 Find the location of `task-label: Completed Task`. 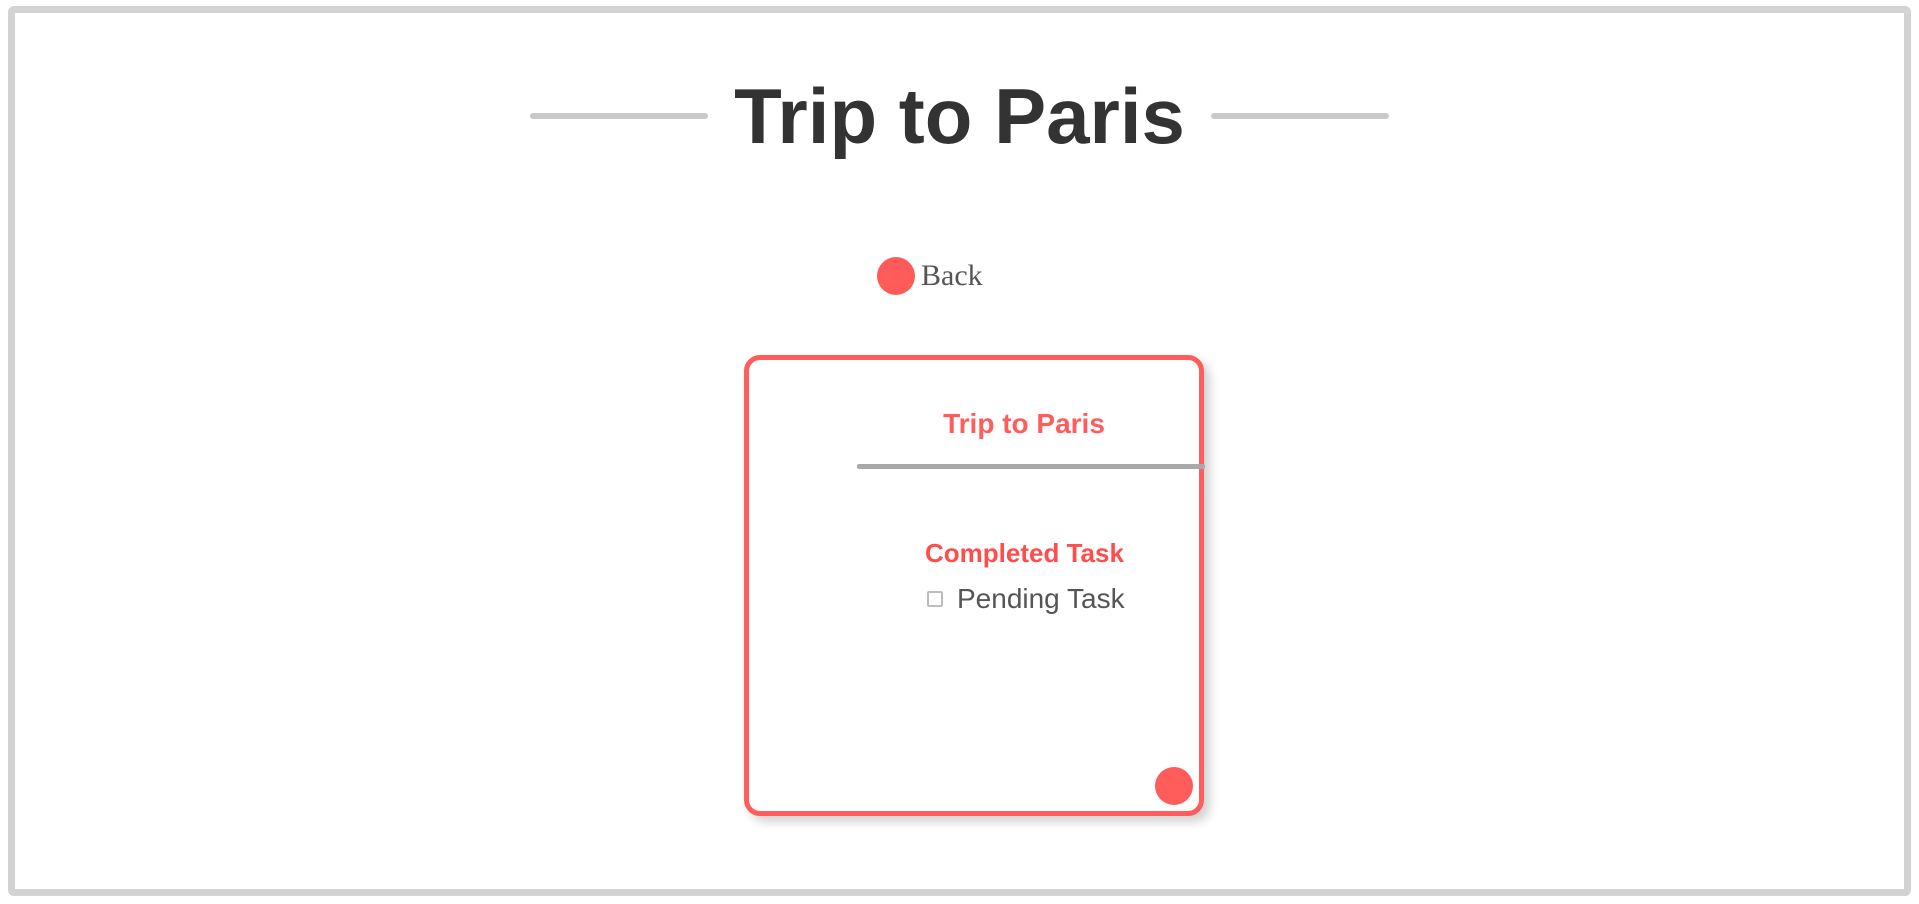

task-label: Completed Task is located at coordinates (1024, 552).